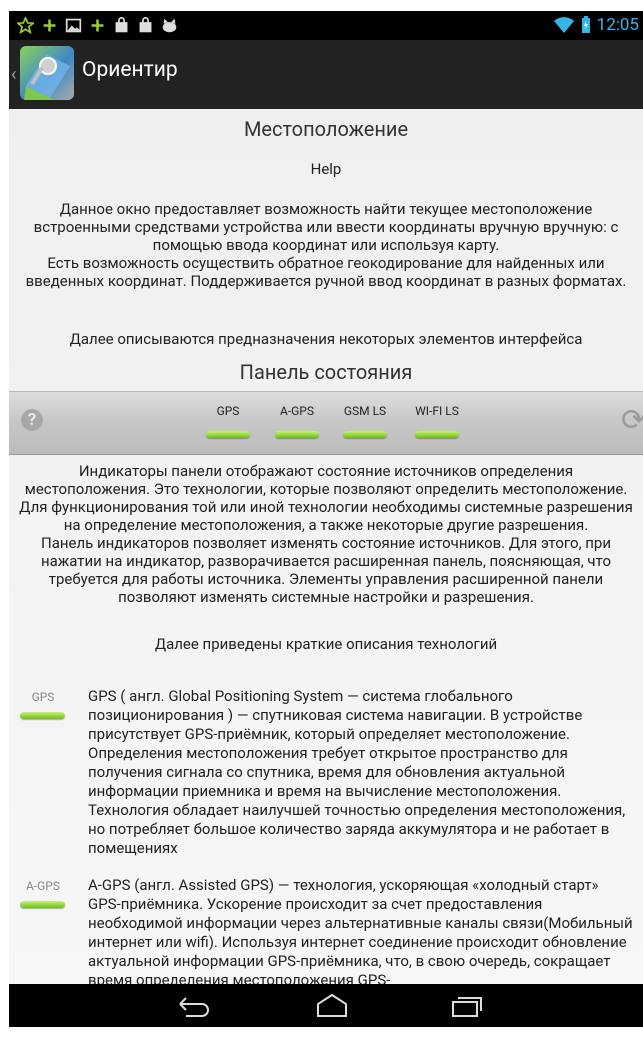  I want to click on back-icon, so click(194, 1006).